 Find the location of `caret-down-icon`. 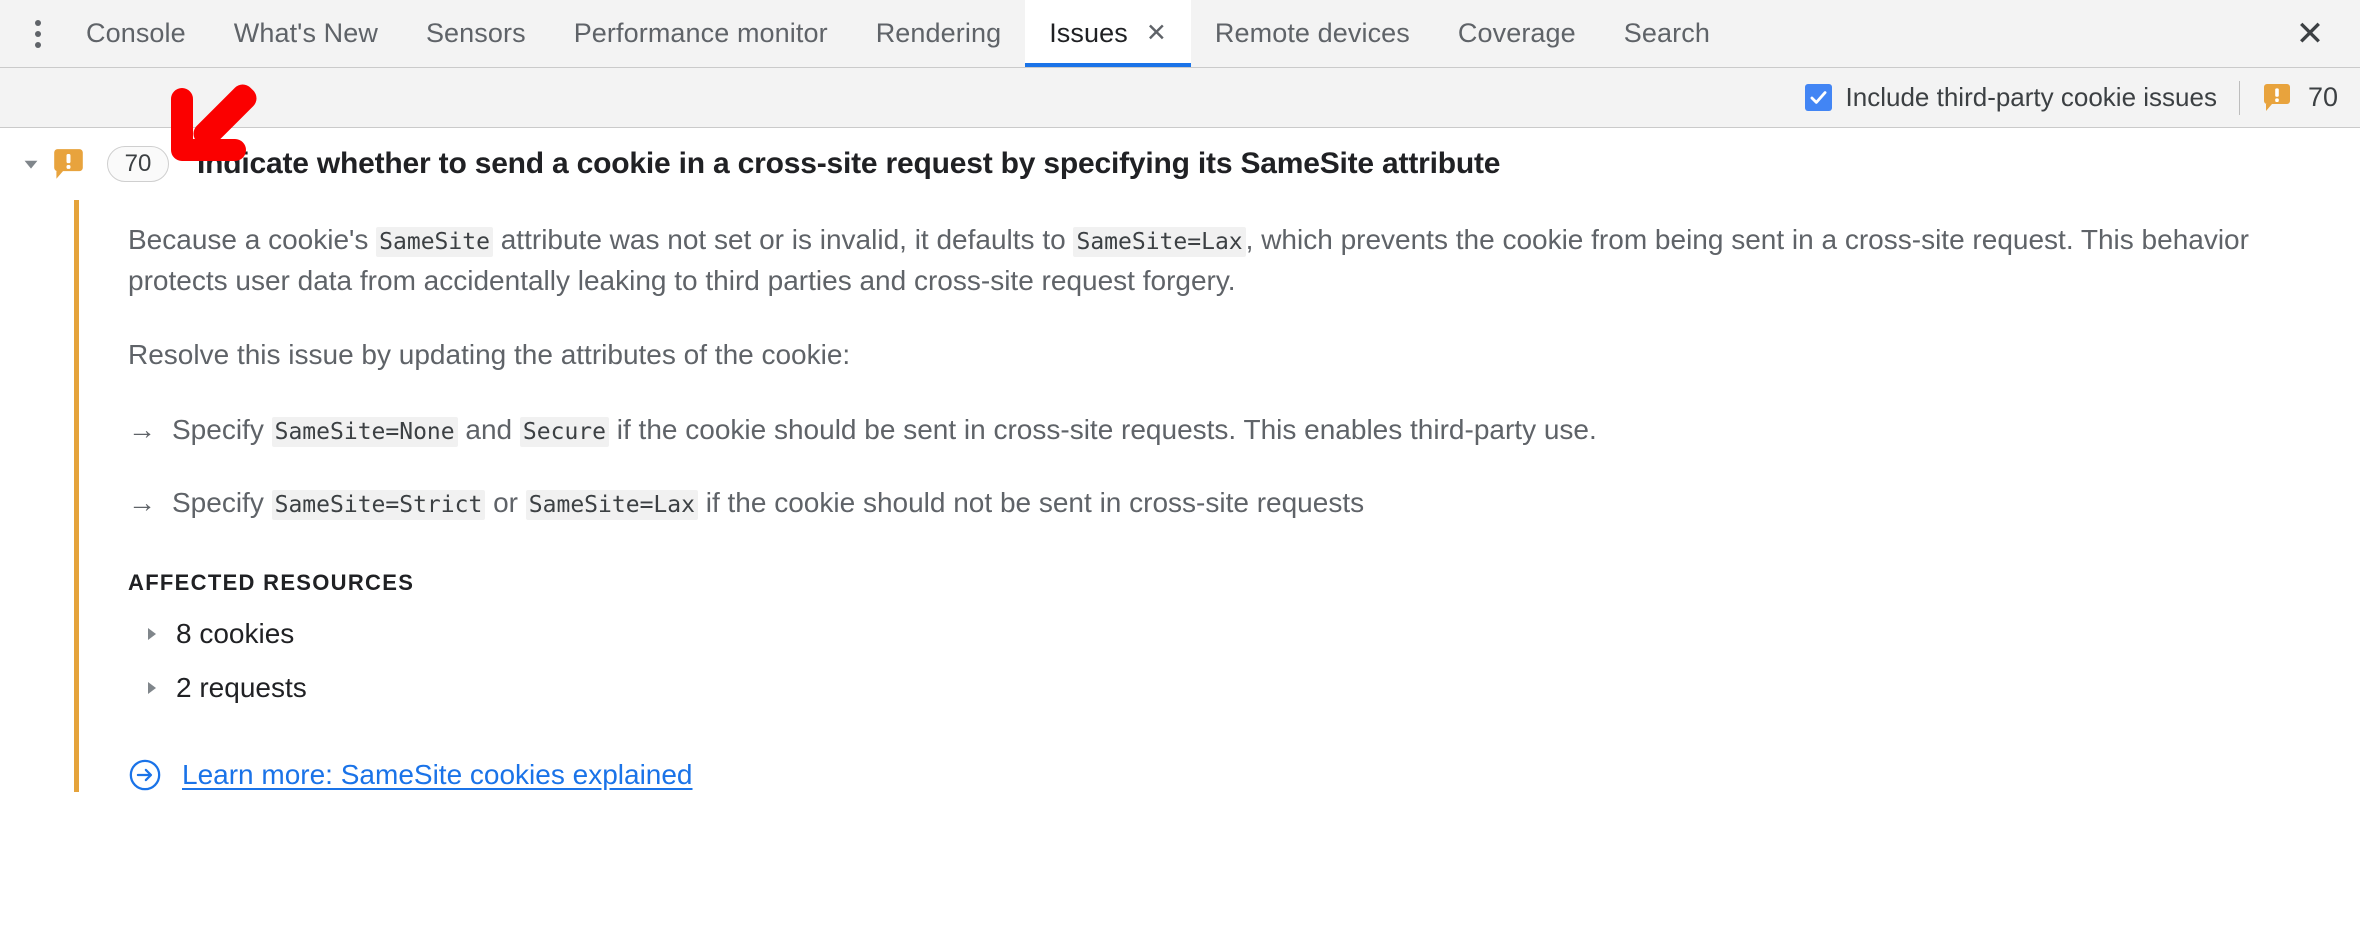

caret-down-icon is located at coordinates (31, 164).